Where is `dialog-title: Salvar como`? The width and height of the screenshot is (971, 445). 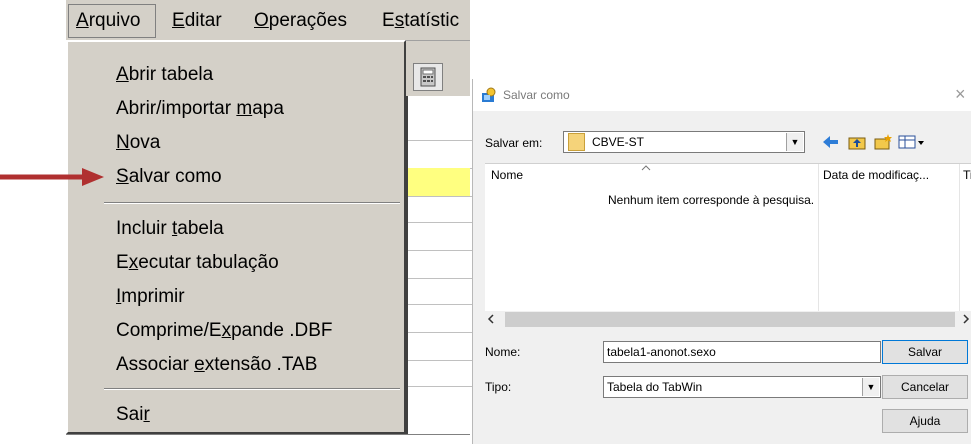
dialog-title: Salvar como is located at coordinates (536, 95).